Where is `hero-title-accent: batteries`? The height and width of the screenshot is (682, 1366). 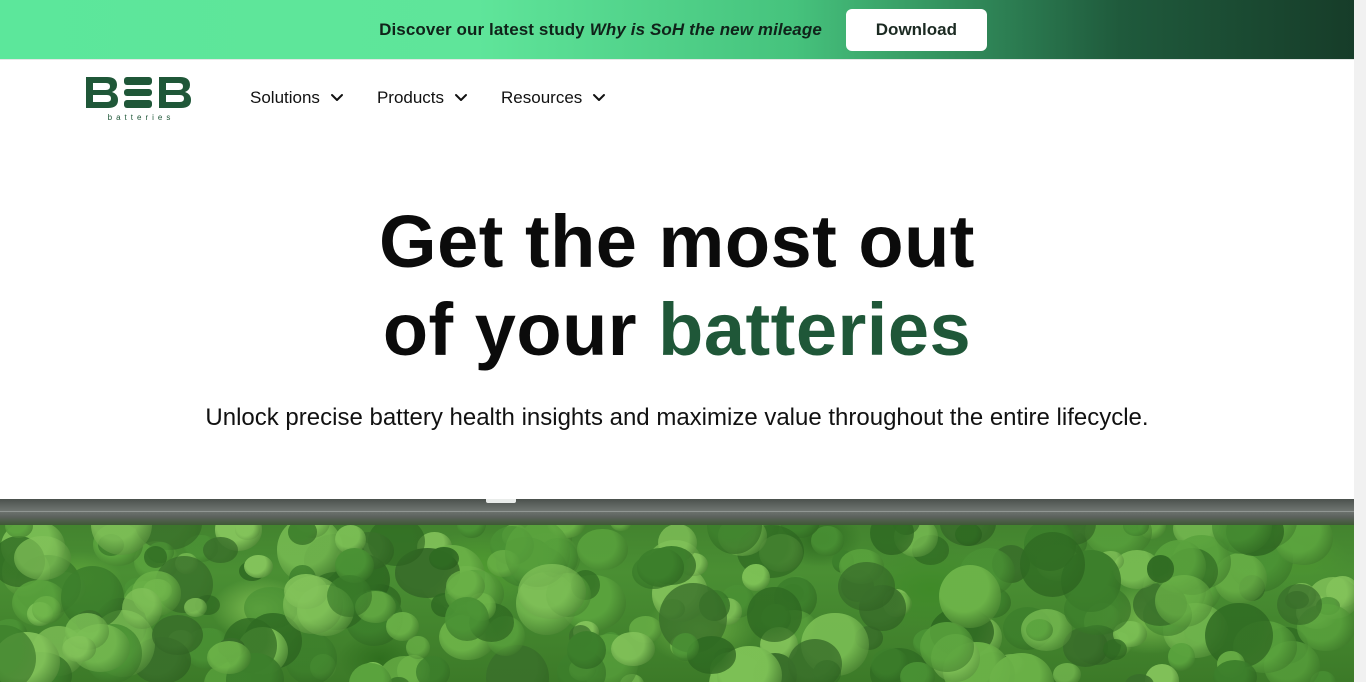
hero-title-accent: batteries is located at coordinates (815, 329).